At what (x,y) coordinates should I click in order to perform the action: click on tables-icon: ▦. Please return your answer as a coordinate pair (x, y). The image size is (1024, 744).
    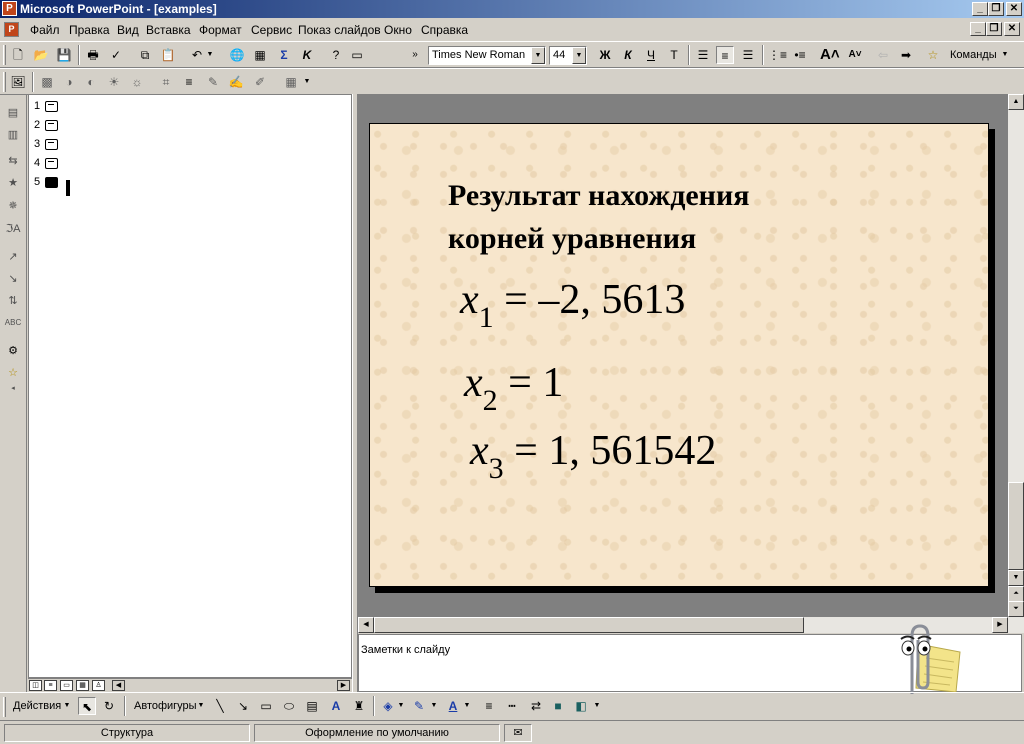
    Looking at the image, I should click on (260, 55).